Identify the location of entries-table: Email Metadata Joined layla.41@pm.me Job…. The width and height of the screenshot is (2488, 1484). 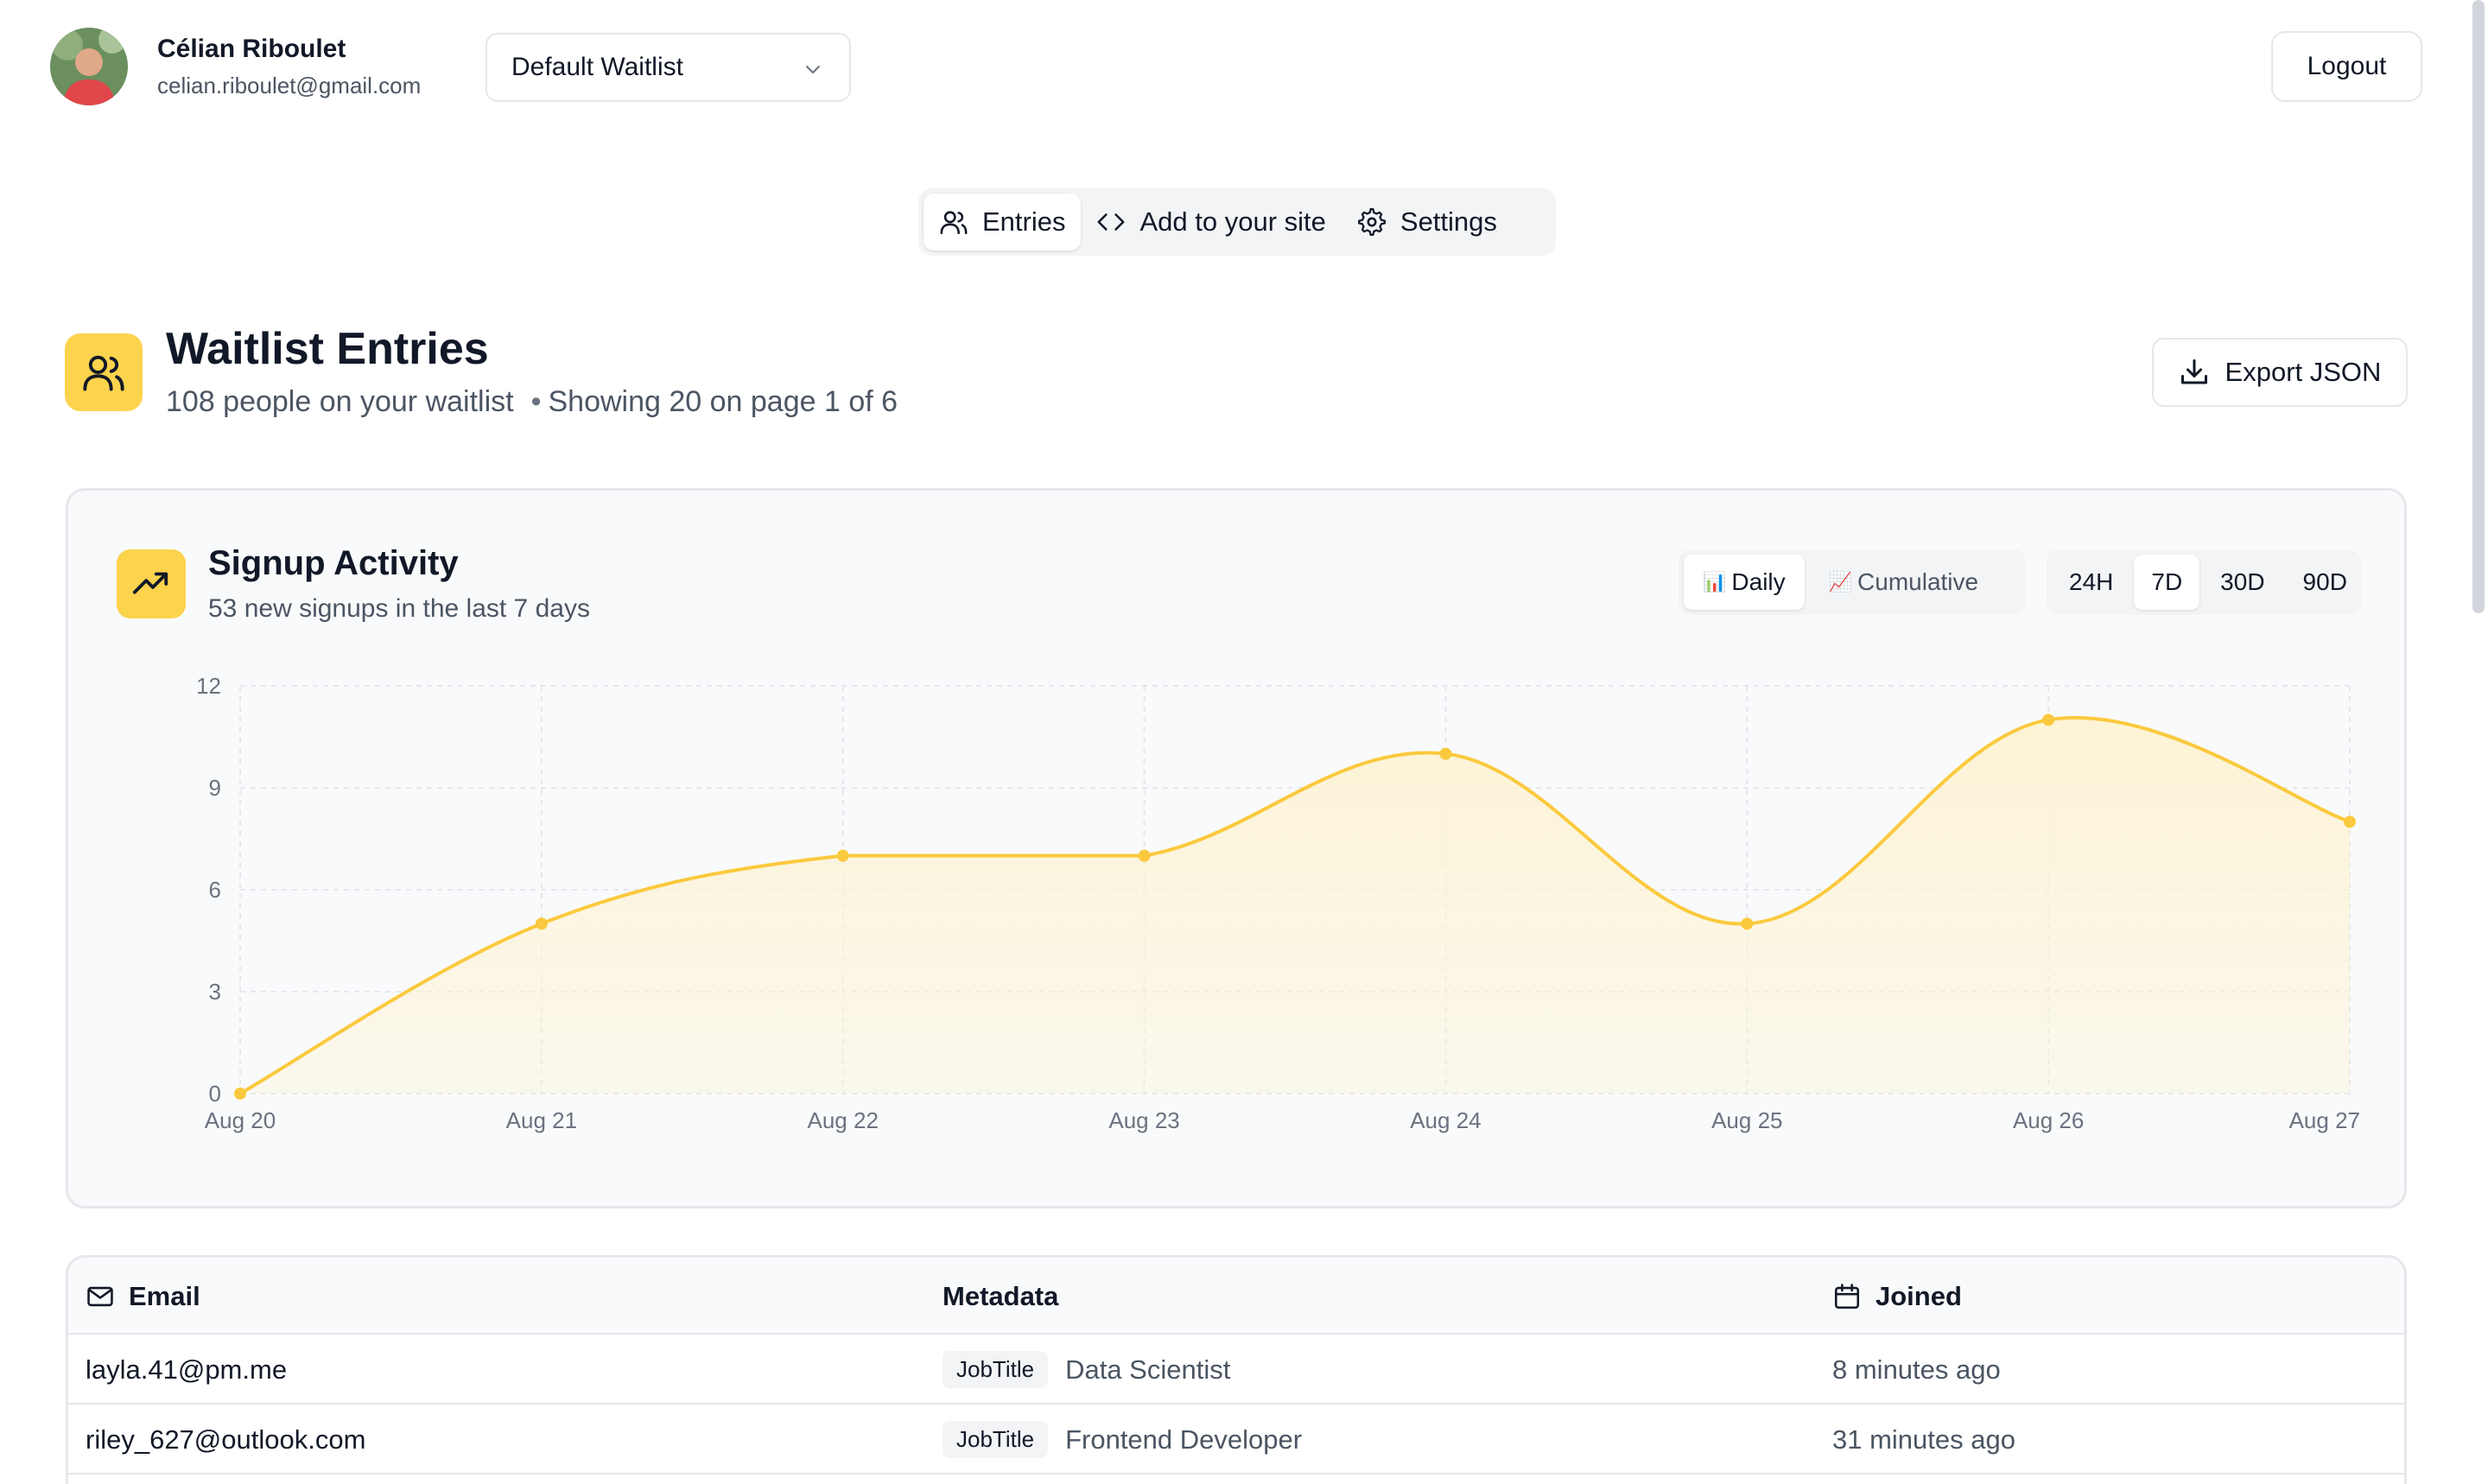
(1237, 1369).